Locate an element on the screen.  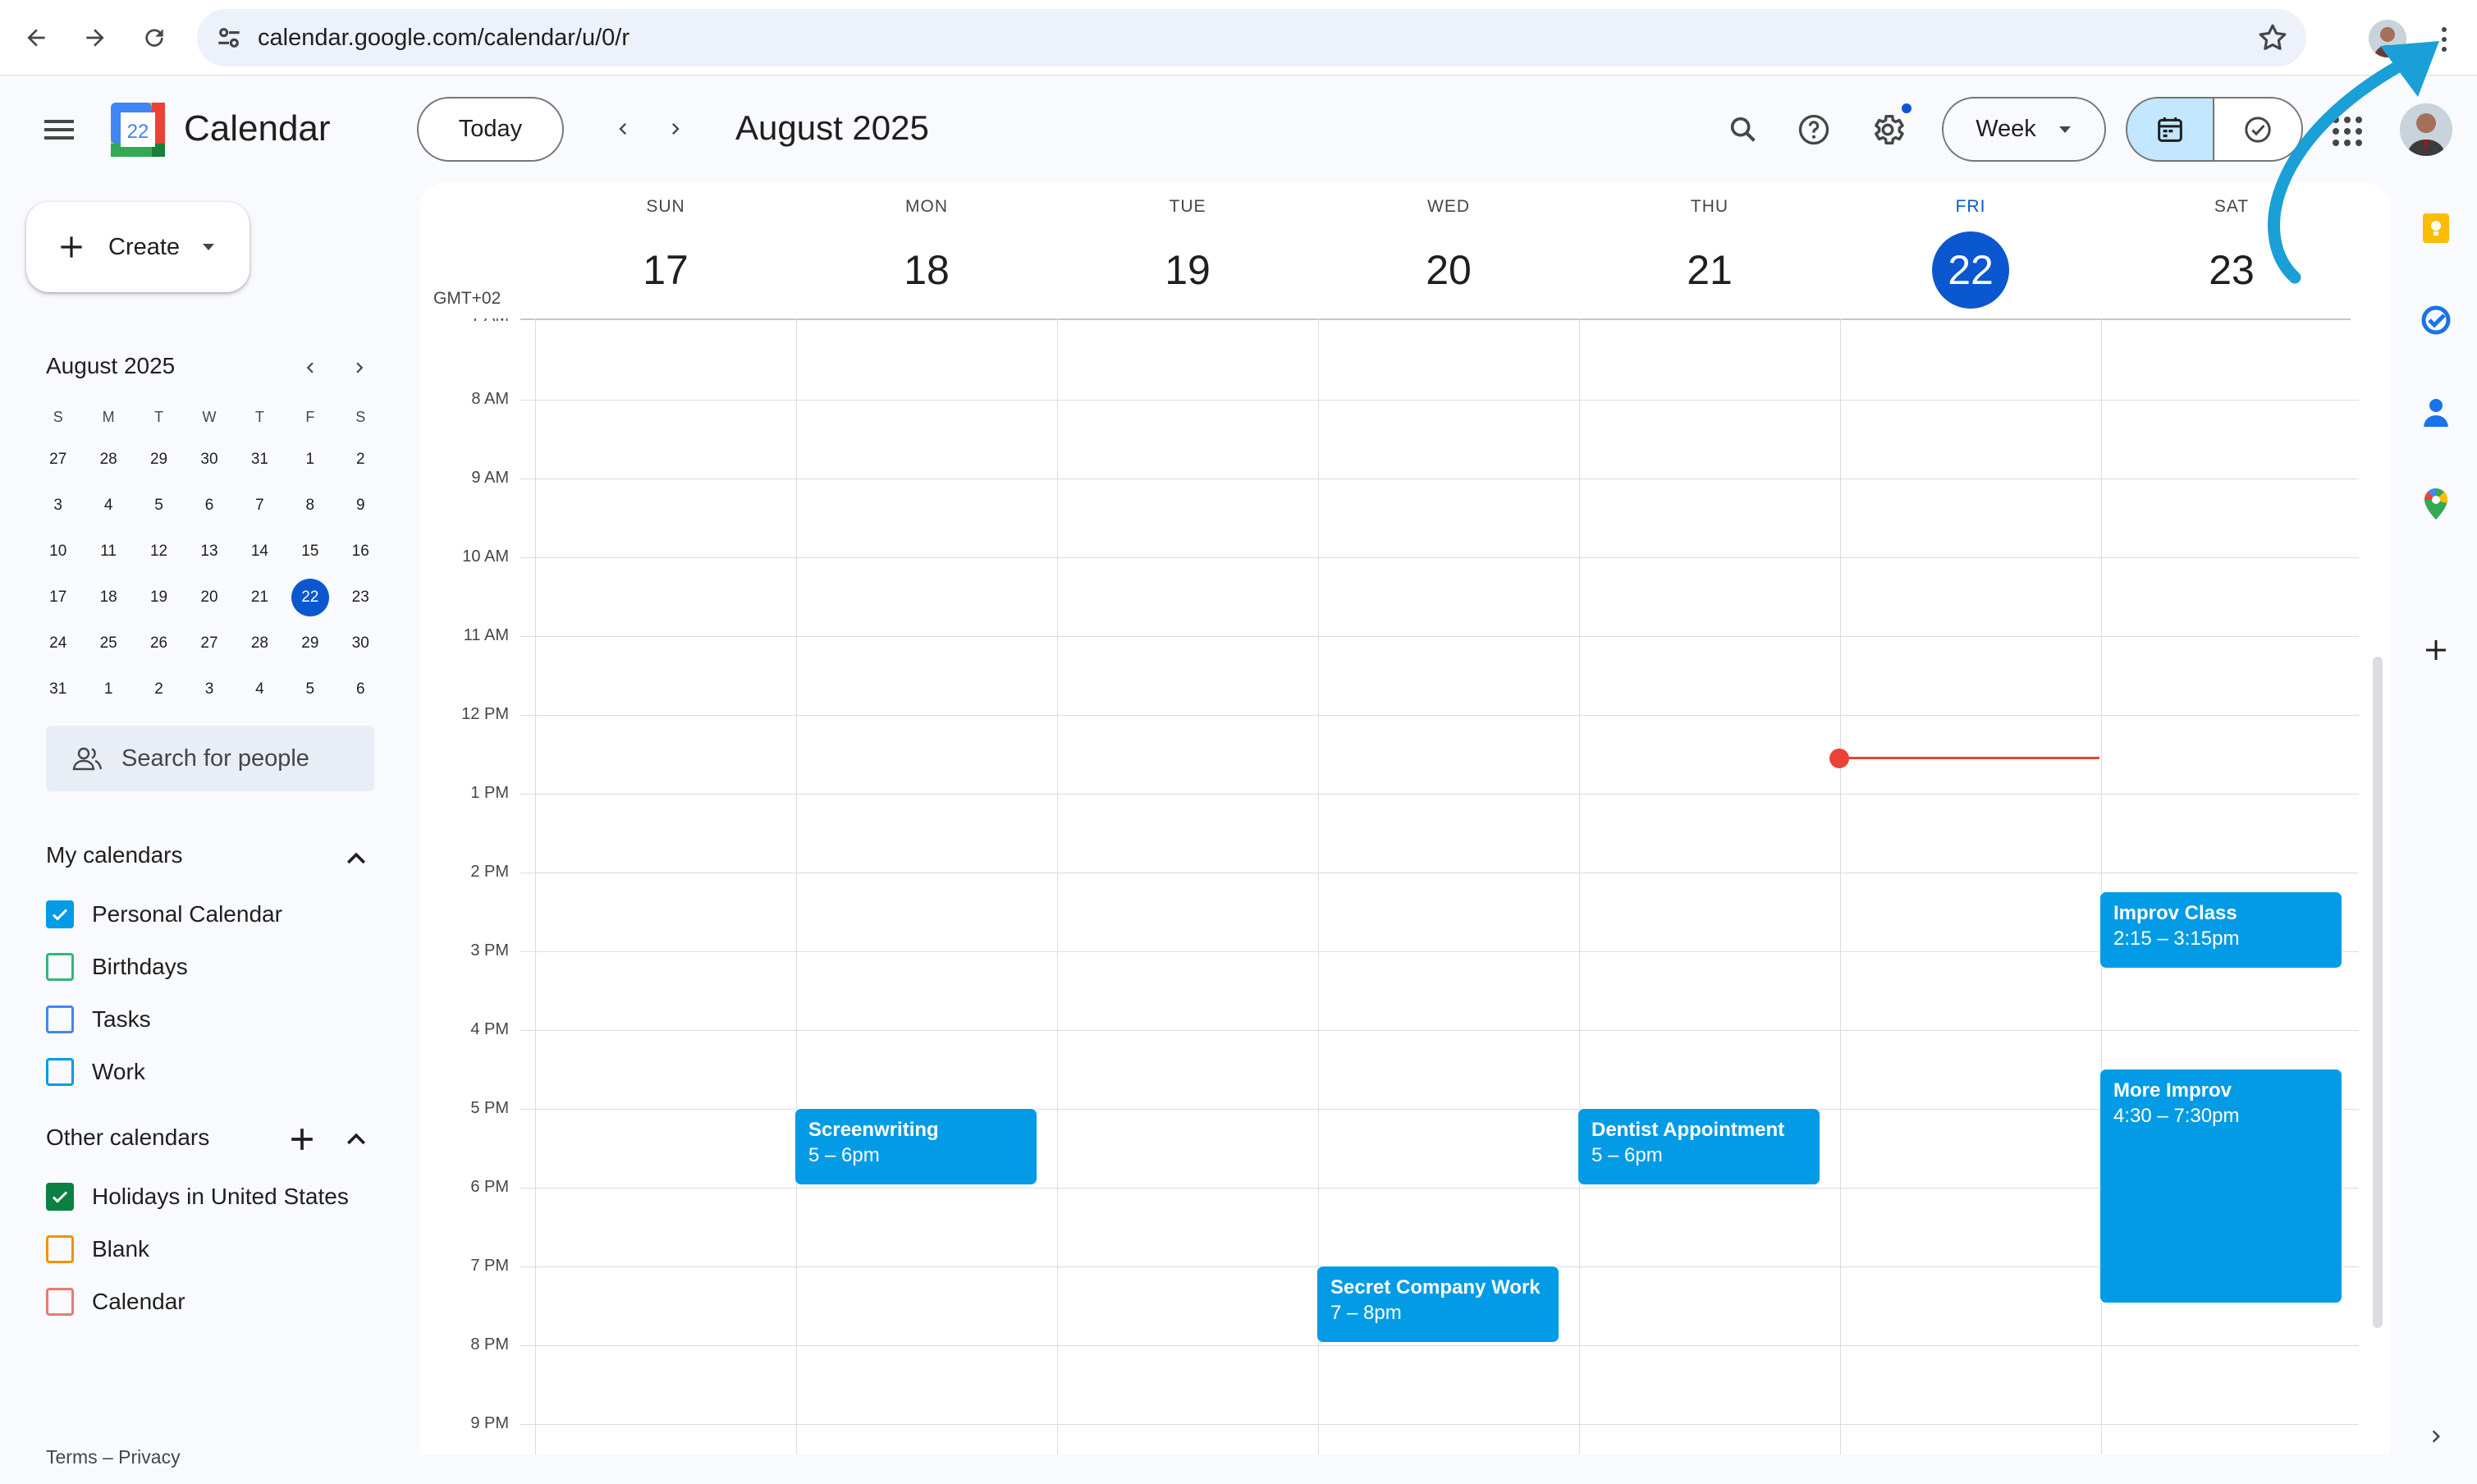
mini-calendar-day: 25 is located at coordinates (108, 643).